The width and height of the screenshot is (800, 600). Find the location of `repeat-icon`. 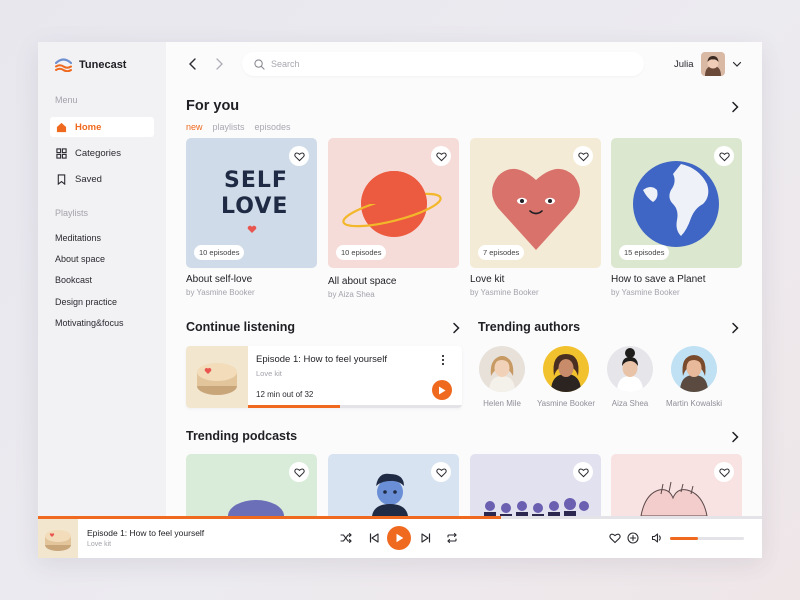

repeat-icon is located at coordinates (452, 538).